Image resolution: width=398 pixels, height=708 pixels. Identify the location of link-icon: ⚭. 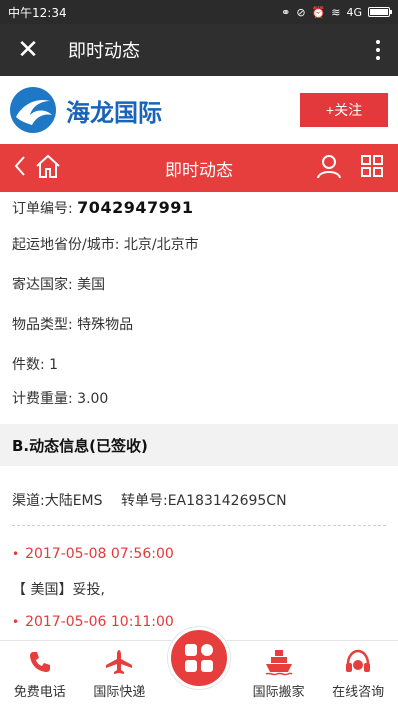
(286, 12).